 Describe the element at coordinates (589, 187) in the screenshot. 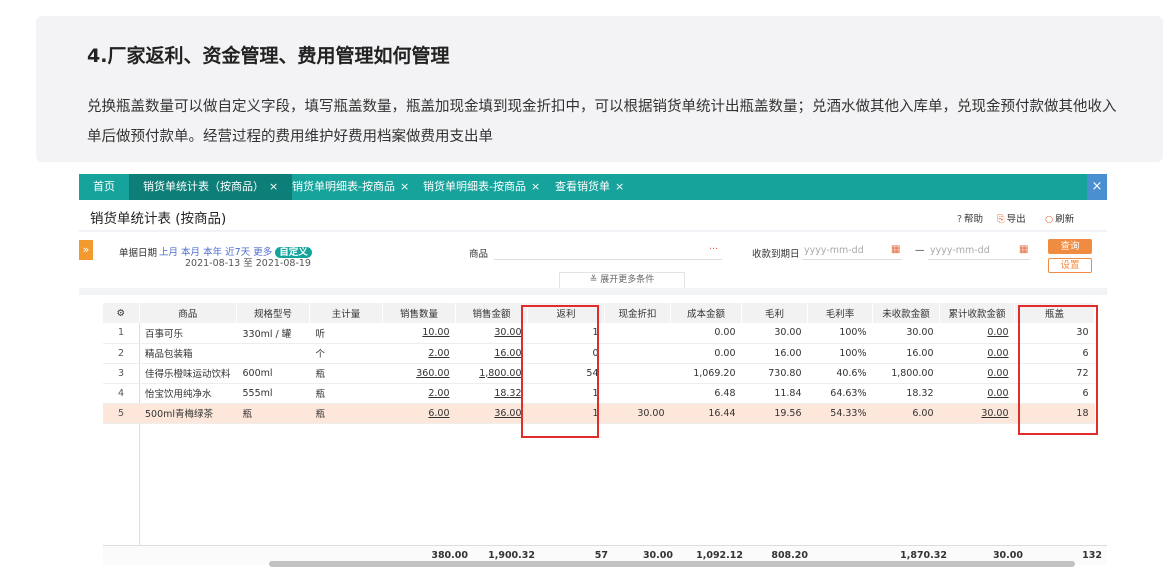

I see `tab-view-sales-order: 查看销货单 ×` at that location.